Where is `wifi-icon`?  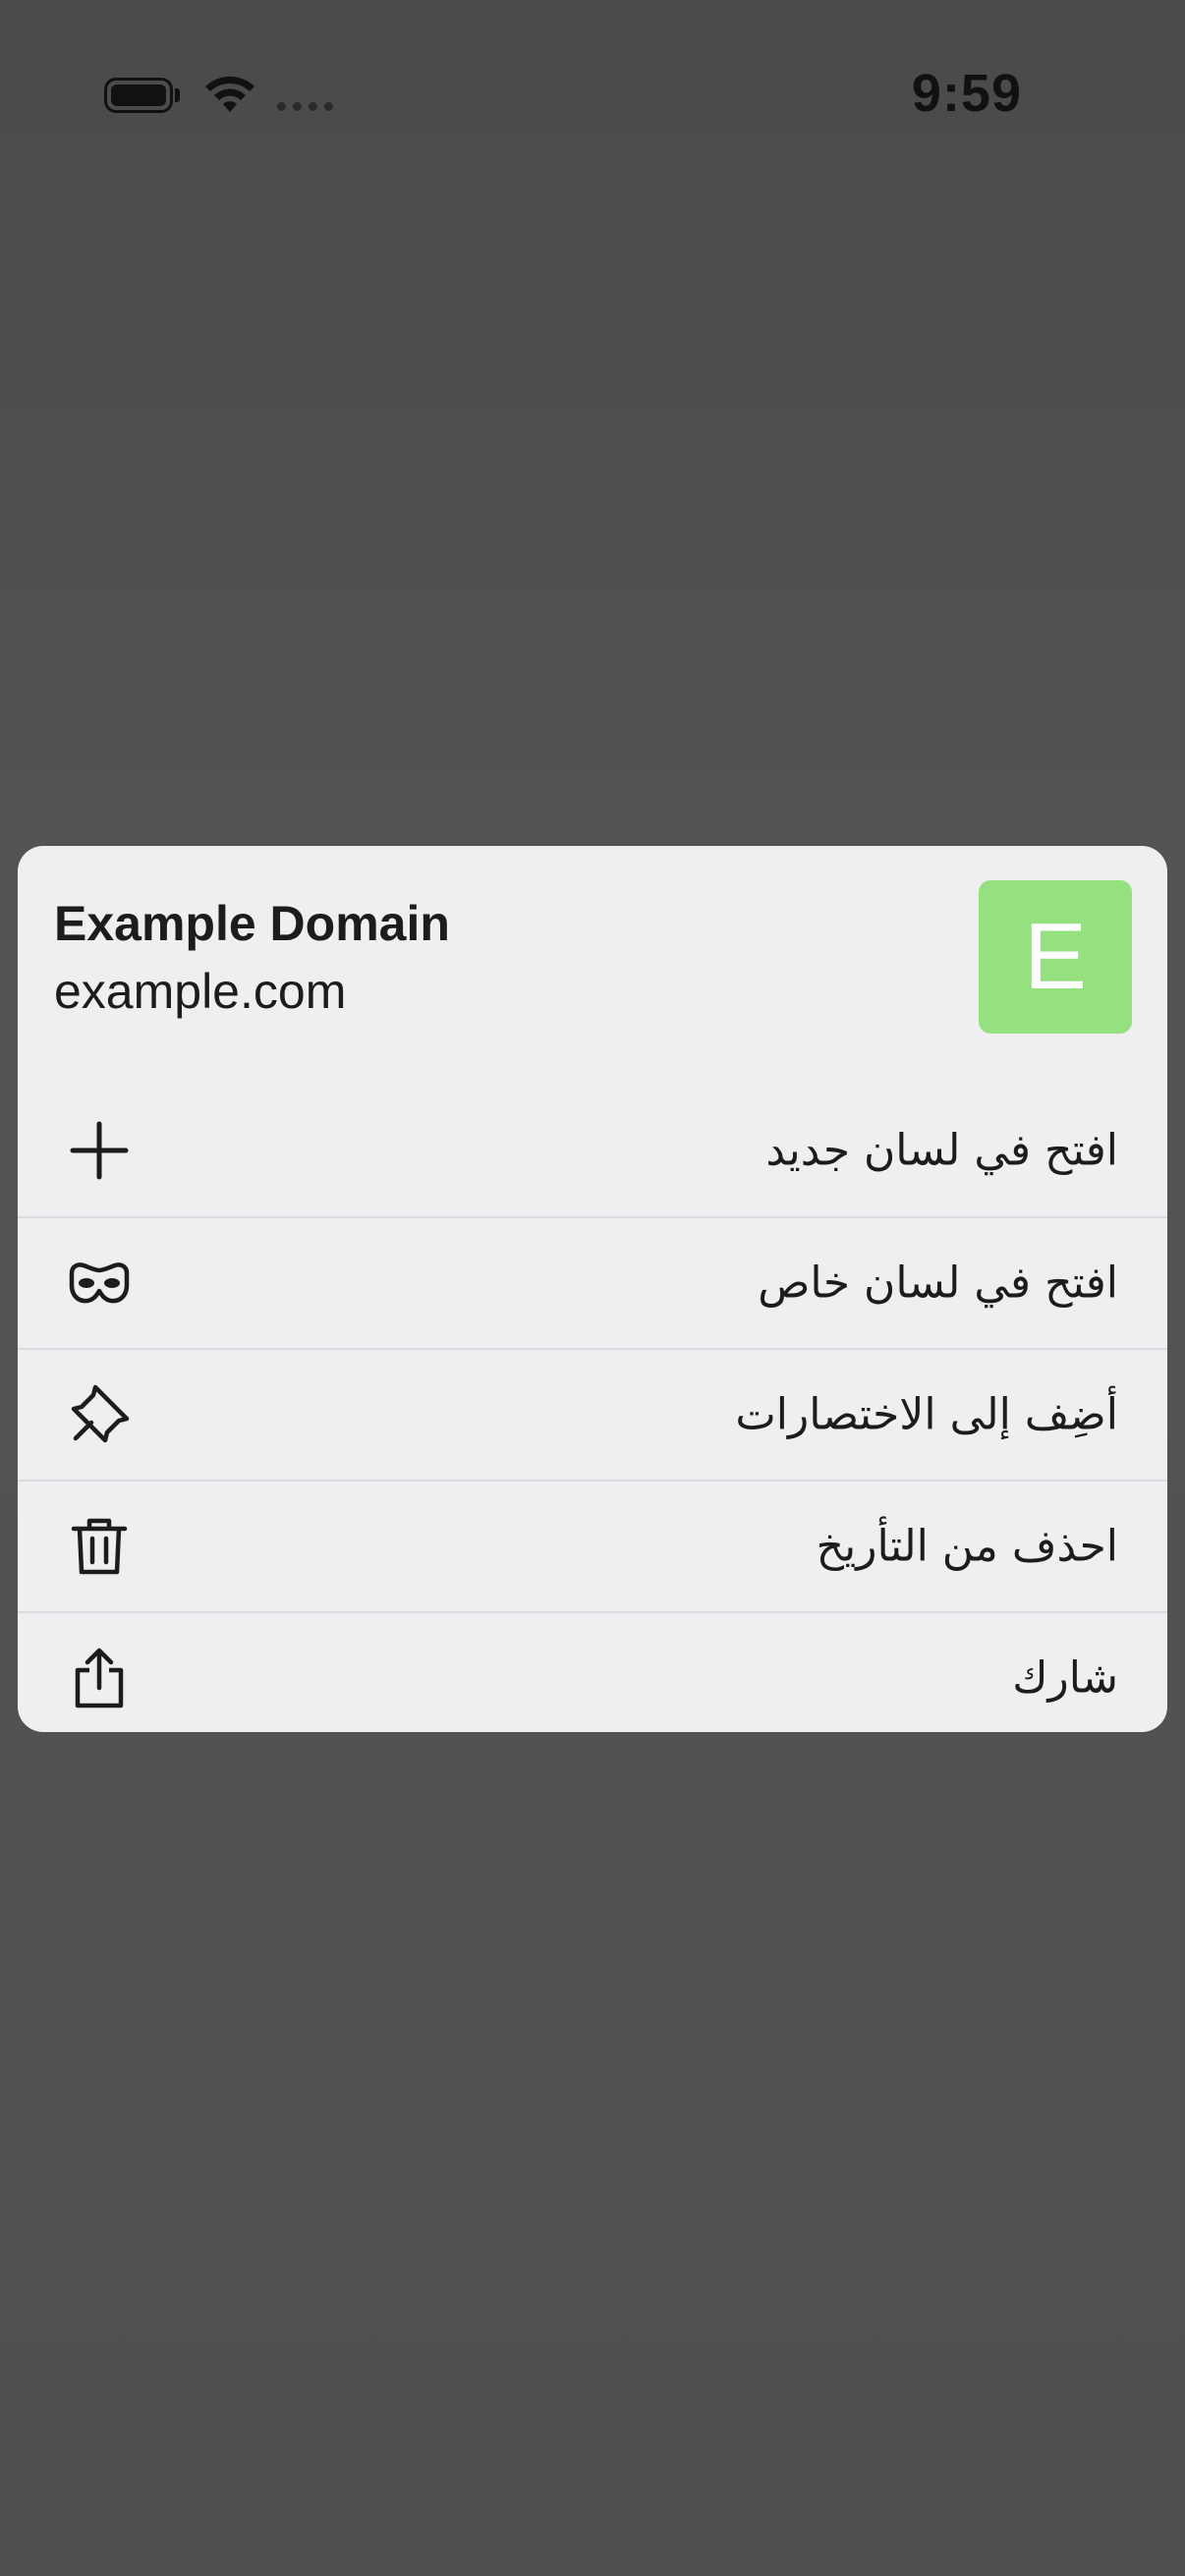 wifi-icon is located at coordinates (230, 94).